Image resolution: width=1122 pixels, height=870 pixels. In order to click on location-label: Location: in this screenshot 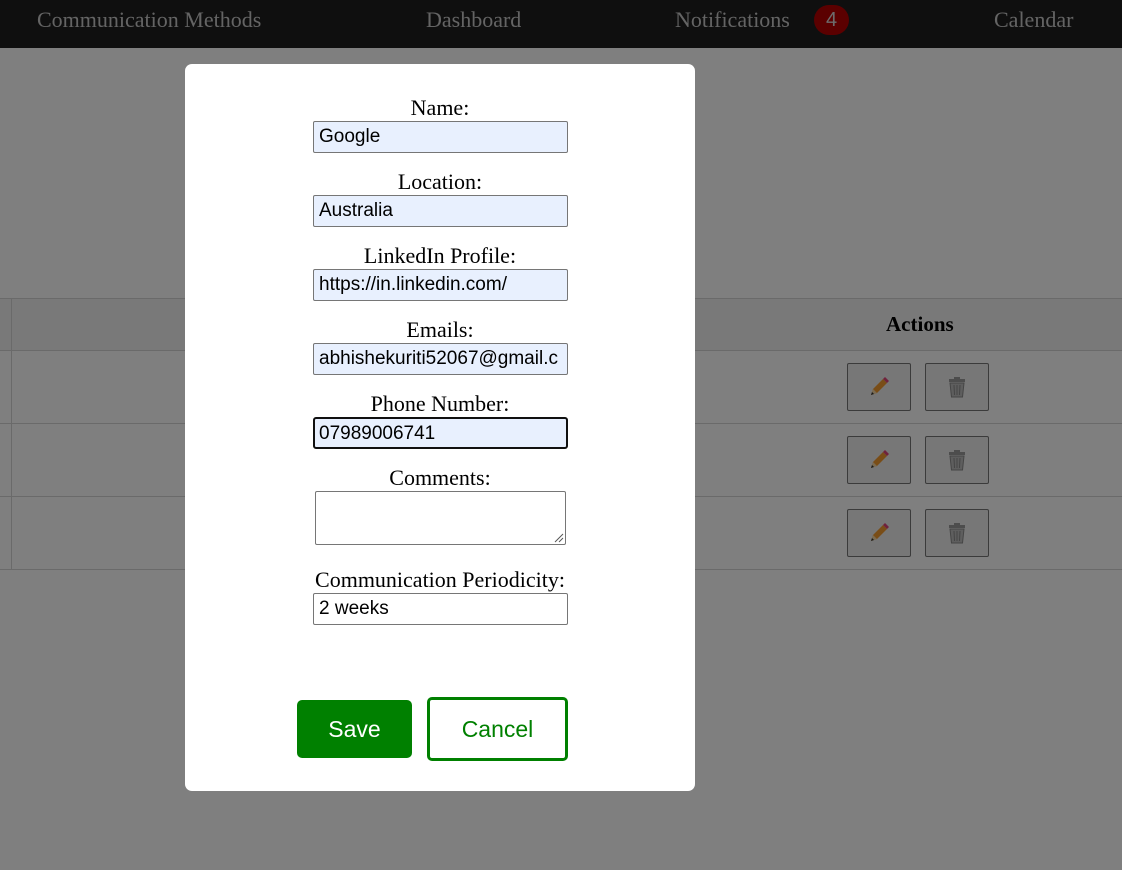, I will do `click(440, 181)`.